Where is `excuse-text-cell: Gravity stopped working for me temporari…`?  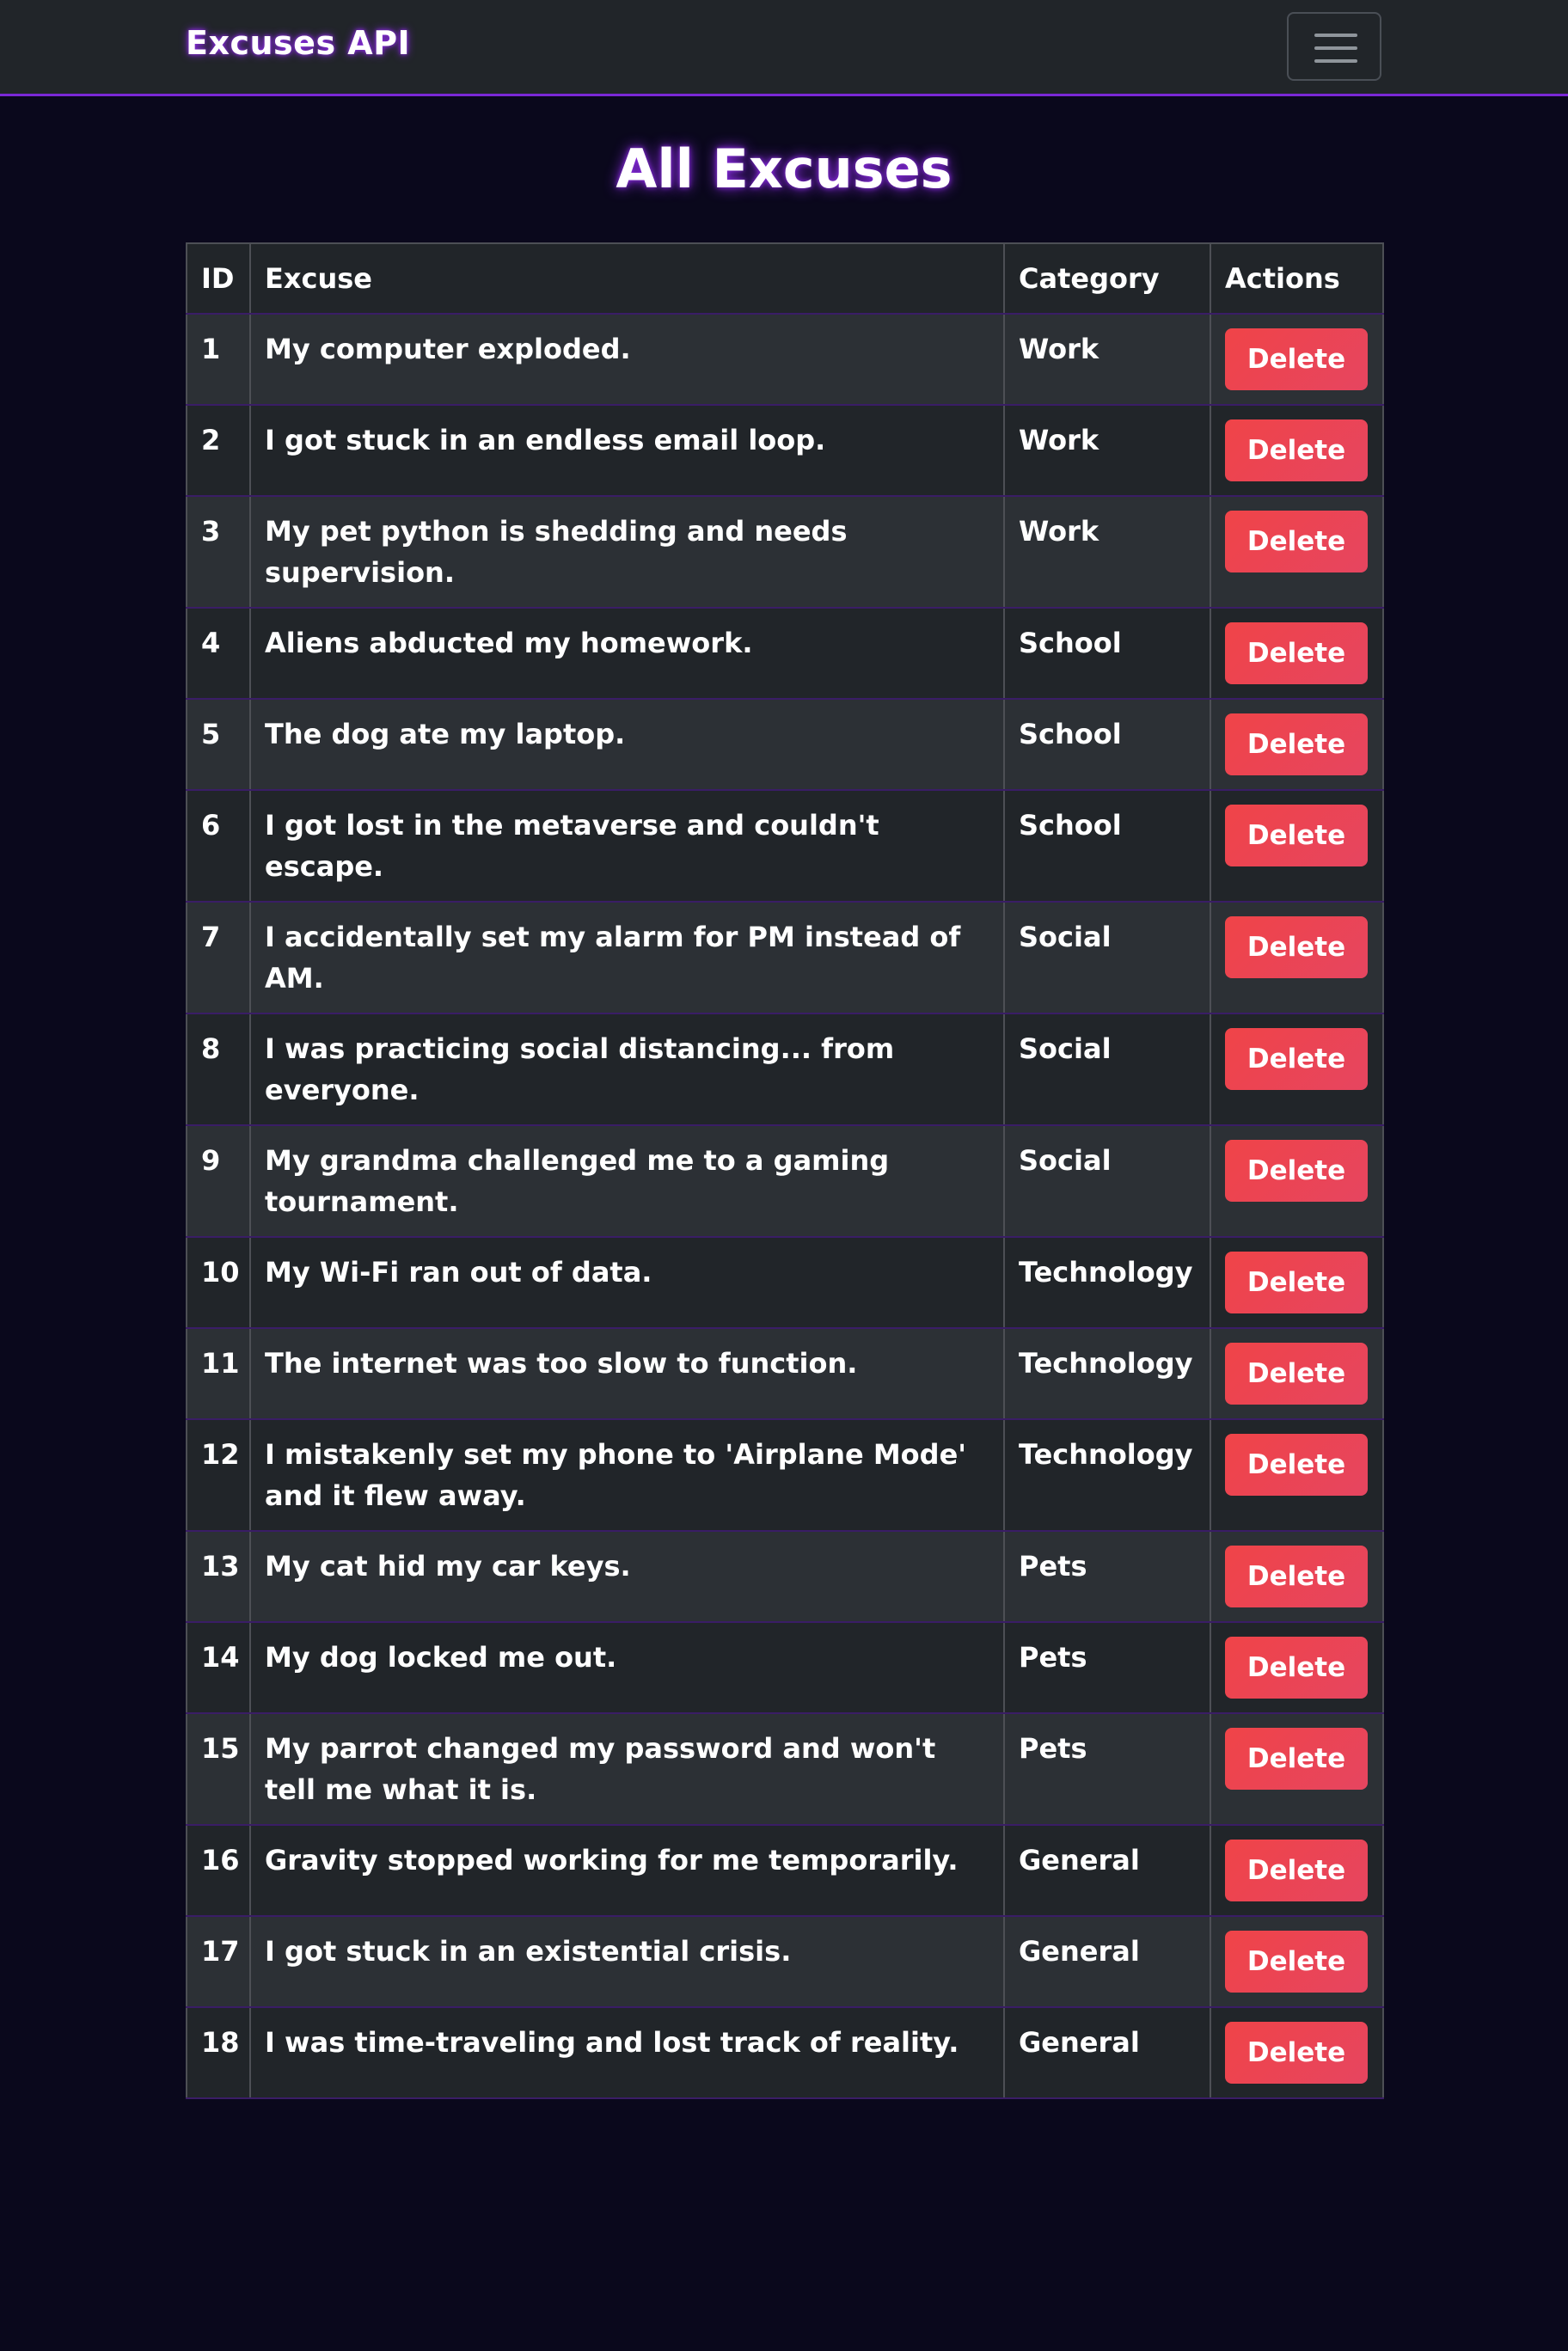 excuse-text-cell: Gravity stopped working for me temporari… is located at coordinates (627, 1871).